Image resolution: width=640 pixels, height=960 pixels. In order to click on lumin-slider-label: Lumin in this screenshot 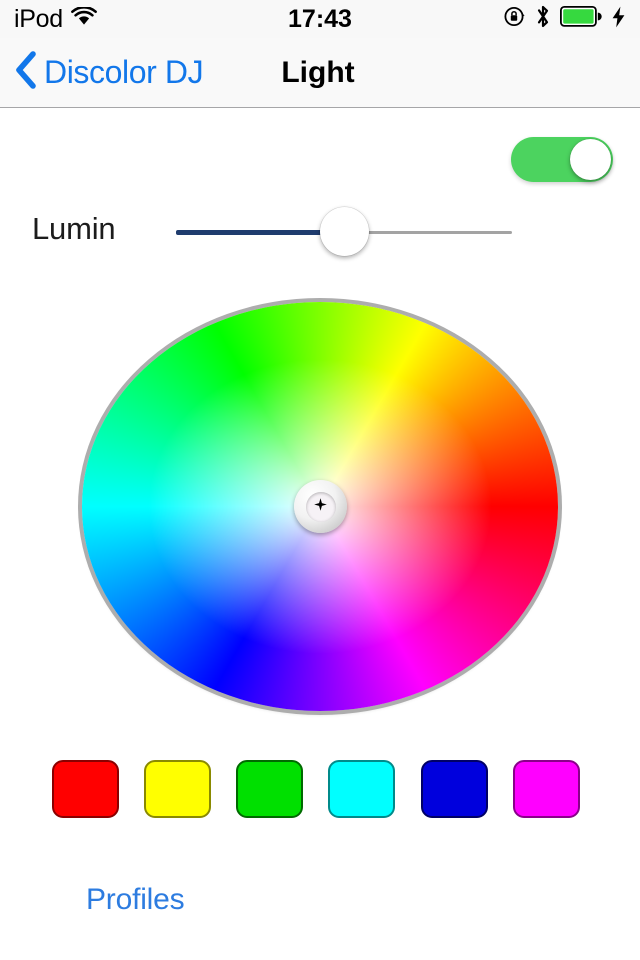, I will do `click(74, 228)`.